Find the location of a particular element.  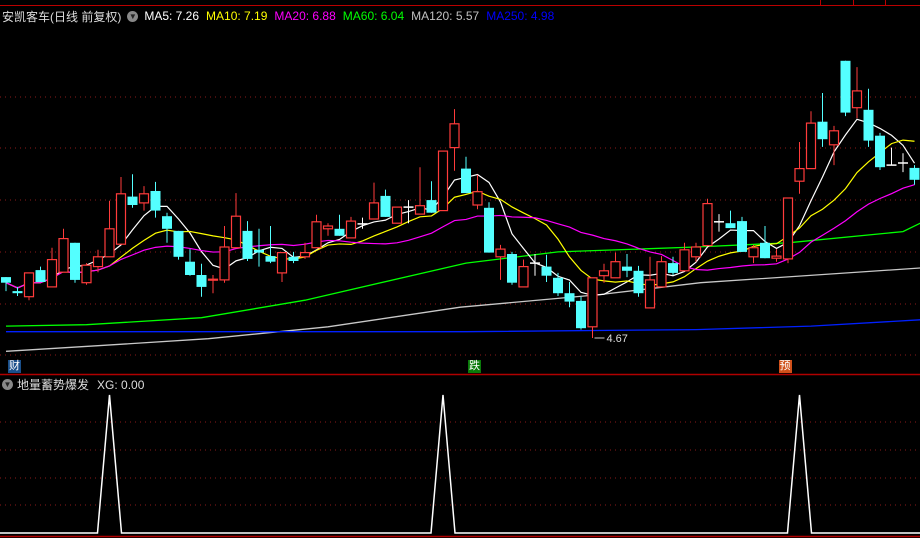

ma-label: MA5: 7.26 is located at coordinates (172, 16).